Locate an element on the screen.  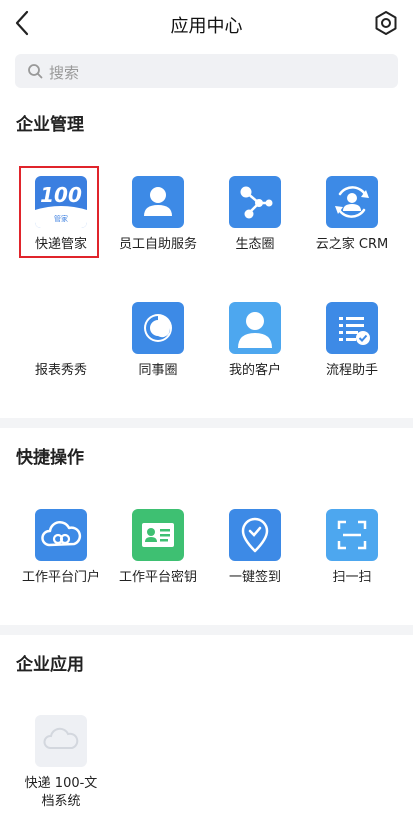
app-label: 工作平台门户 is located at coordinates (60, 577).